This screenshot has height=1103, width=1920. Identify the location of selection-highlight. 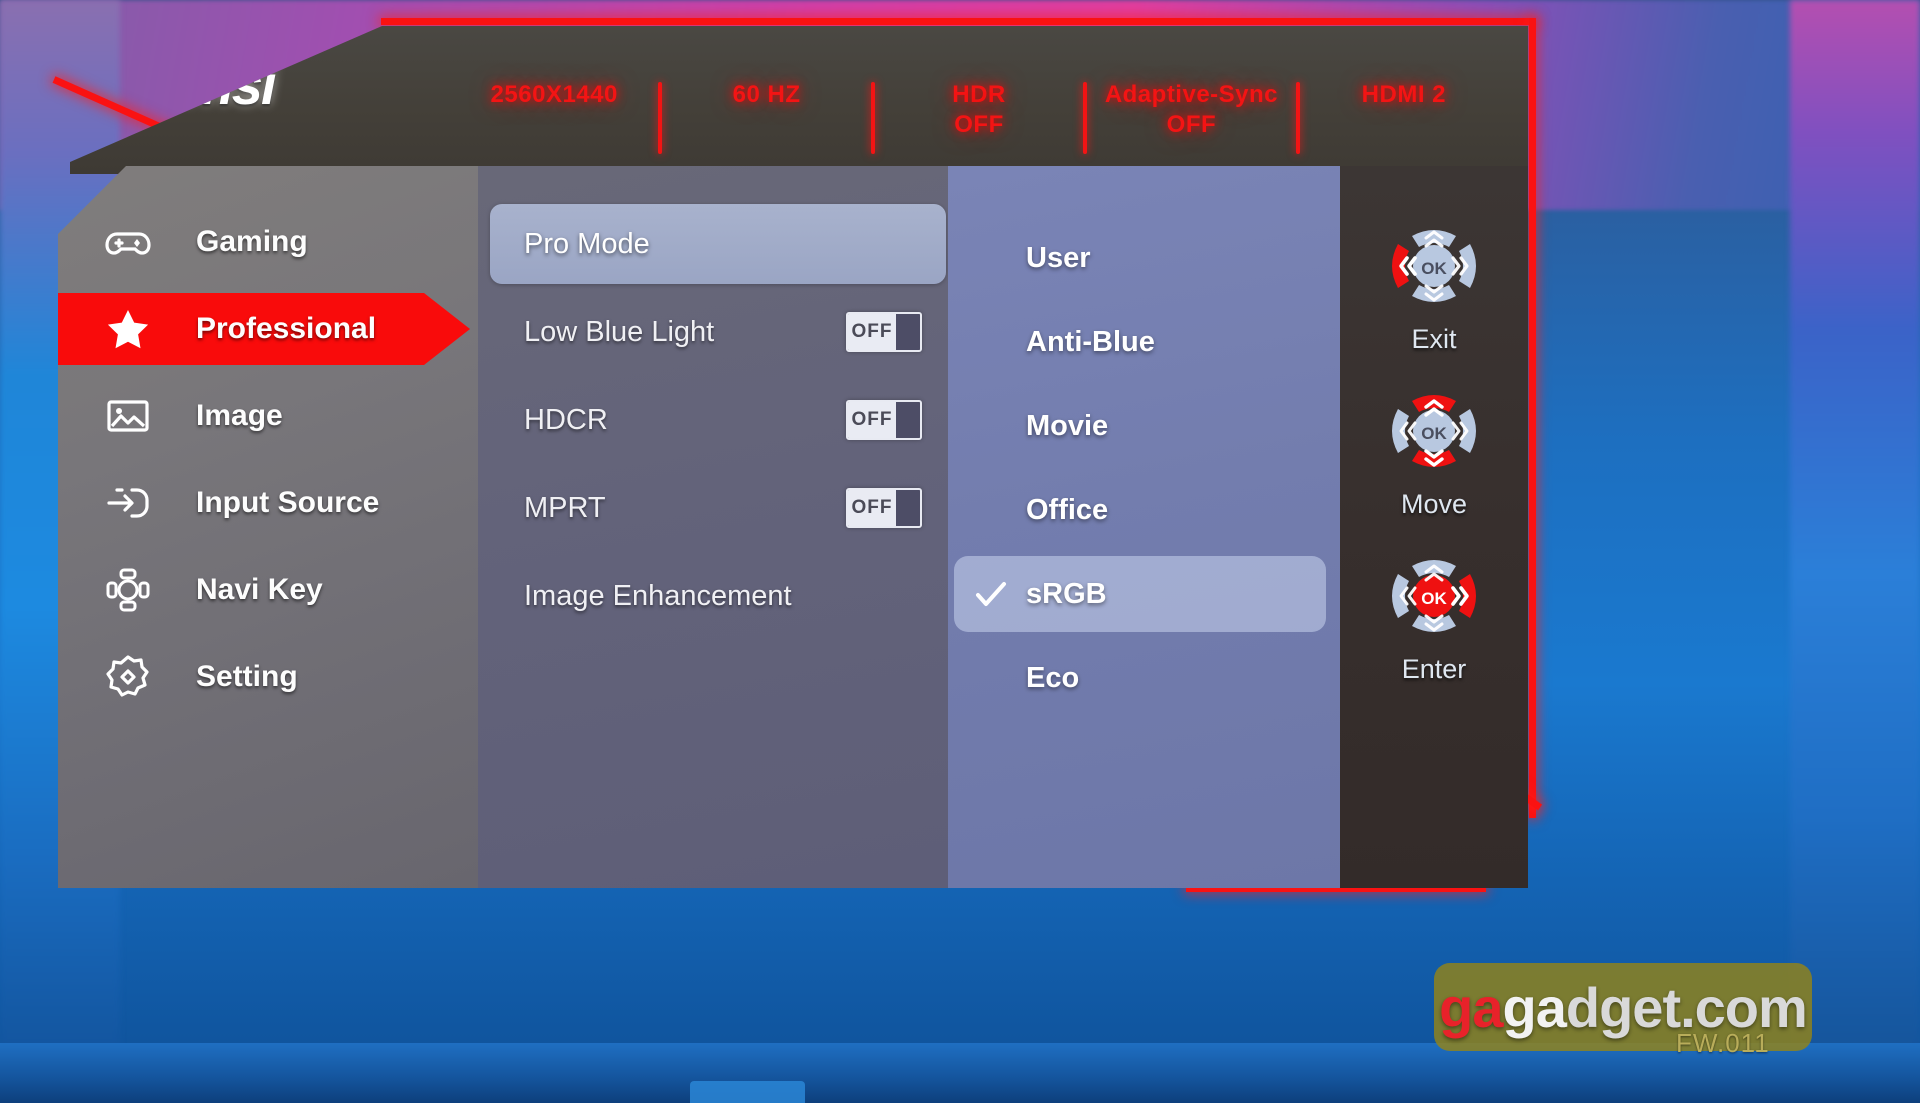
(1140, 594).